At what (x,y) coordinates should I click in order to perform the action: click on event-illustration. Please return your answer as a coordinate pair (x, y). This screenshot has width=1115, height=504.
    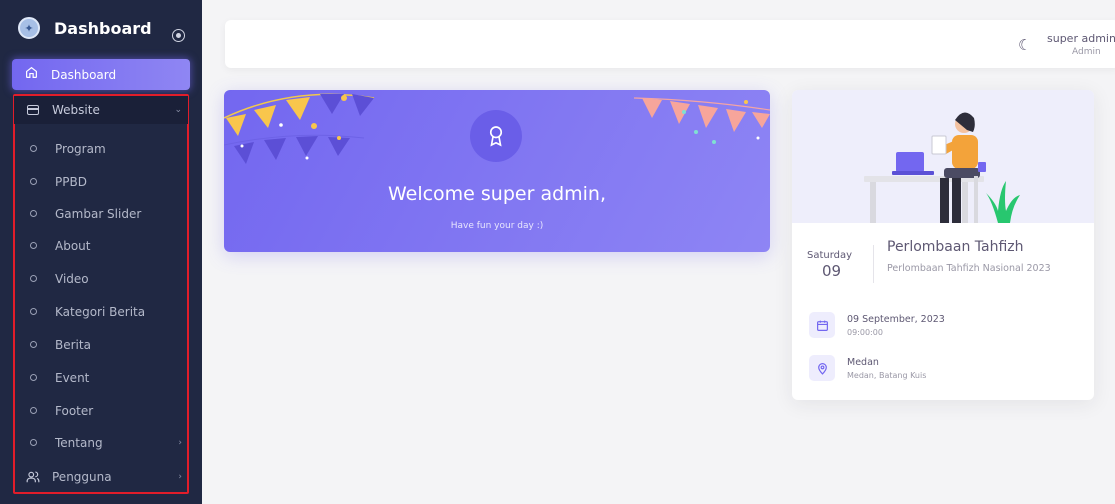
    Looking at the image, I should click on (943, 156).